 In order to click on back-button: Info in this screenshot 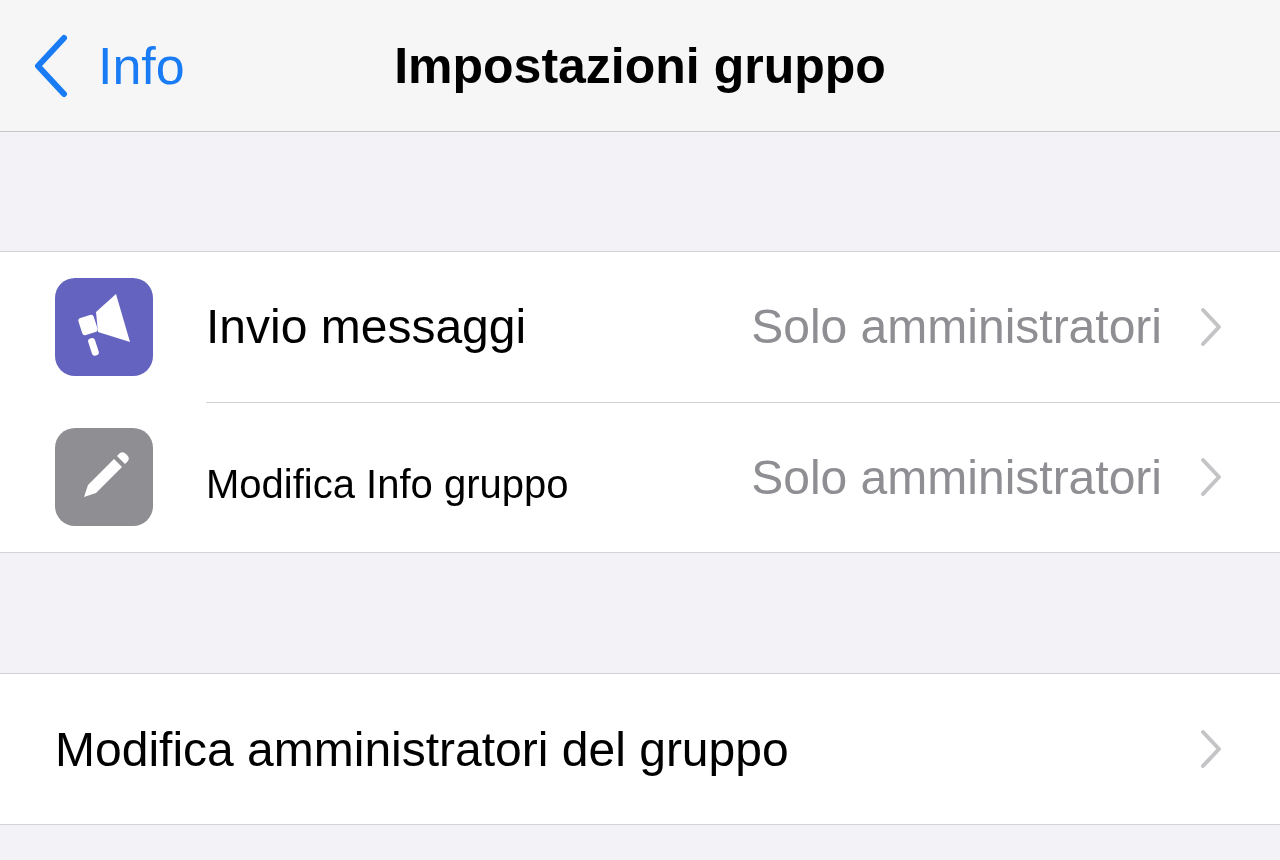, I will do `click(92, 65)`.